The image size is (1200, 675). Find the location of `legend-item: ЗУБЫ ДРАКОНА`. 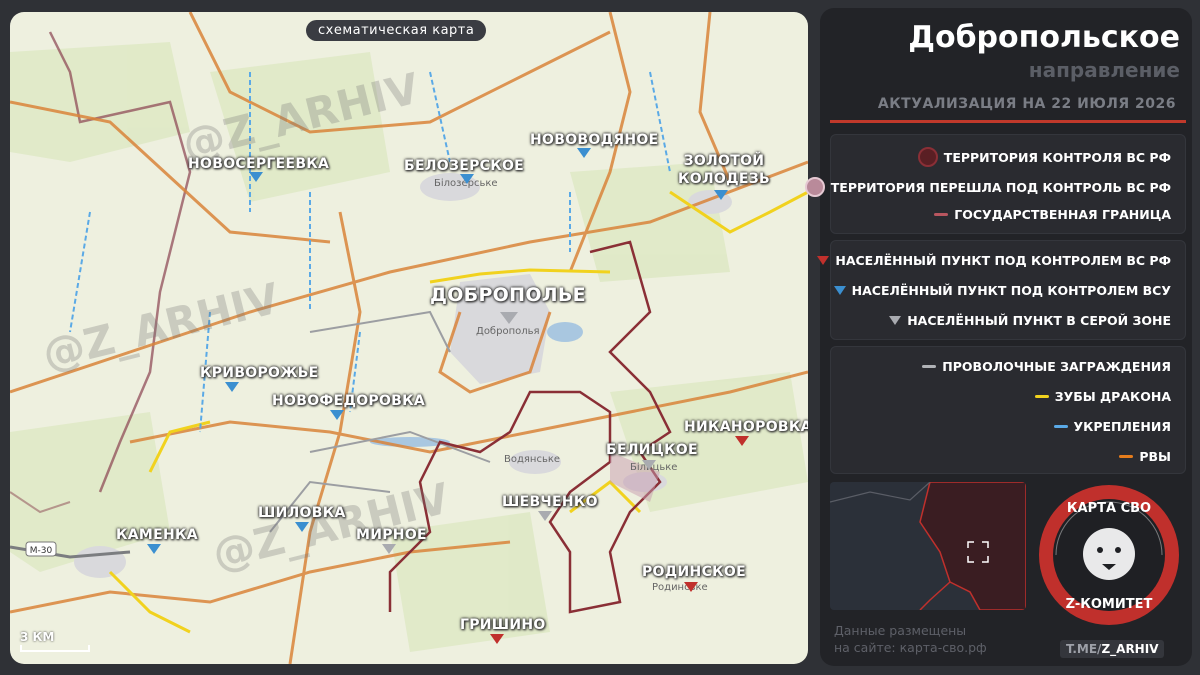

legend-item: ЗУБЫ ДРАКОНА is located at coordinates (1102, 396).